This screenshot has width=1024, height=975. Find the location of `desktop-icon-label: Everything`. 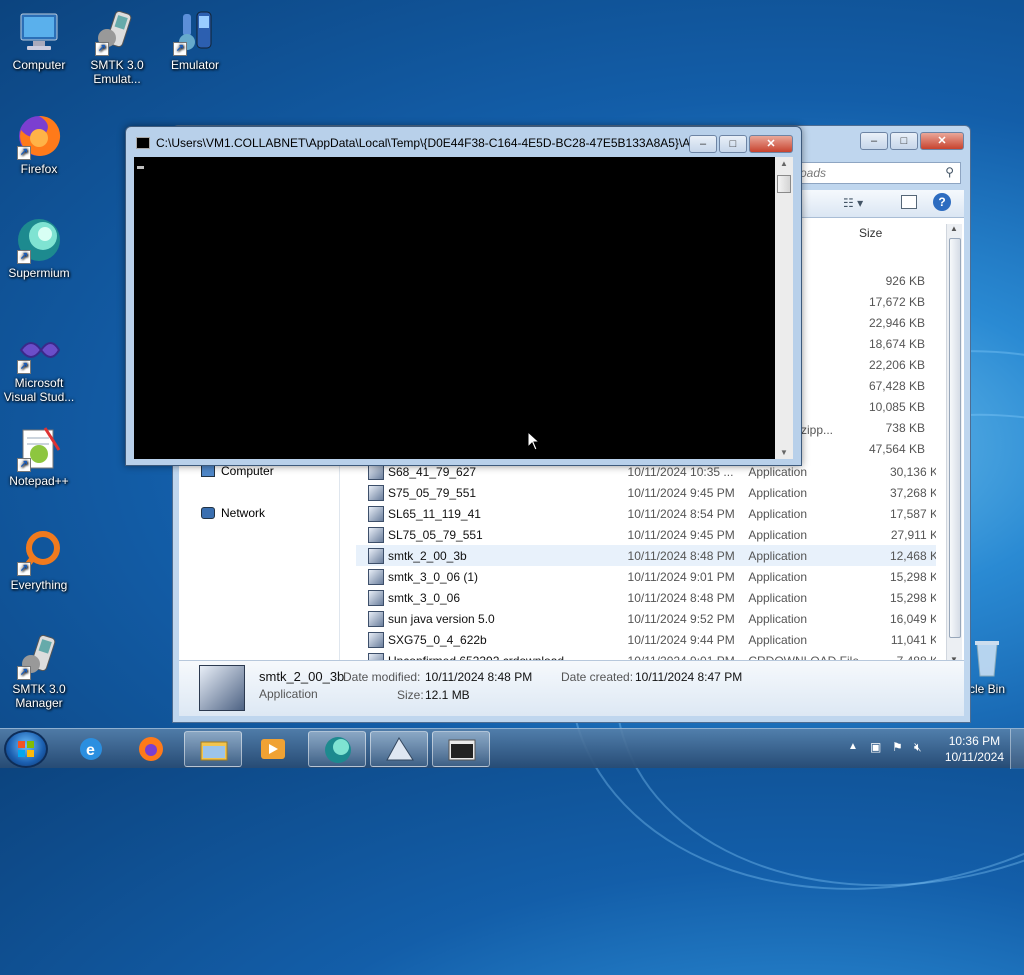

desktop-icon-label: Everything is located at coordinates (39, 585).